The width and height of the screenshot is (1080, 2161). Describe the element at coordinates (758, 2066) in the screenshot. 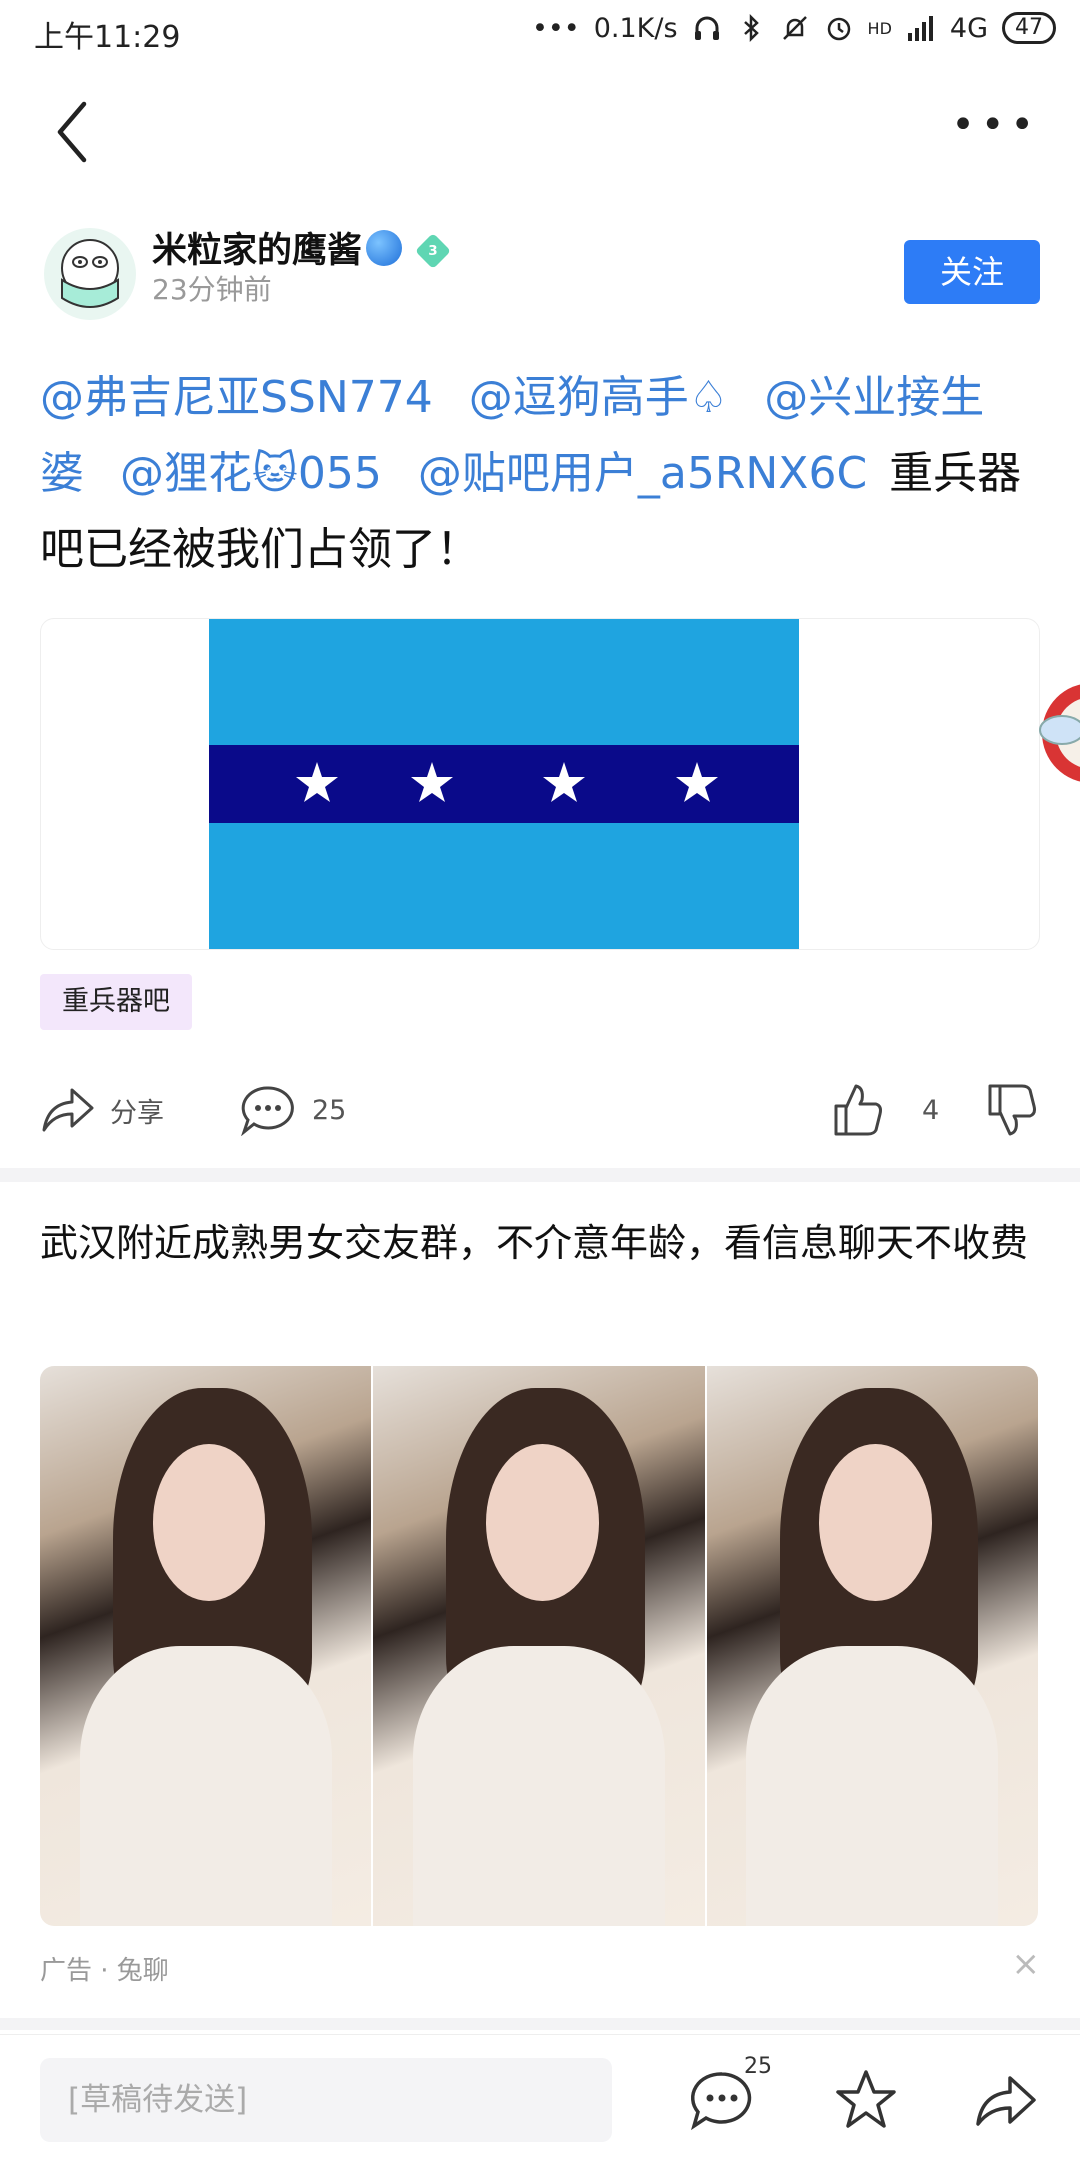

I see `comment-badge: 25` at that location.